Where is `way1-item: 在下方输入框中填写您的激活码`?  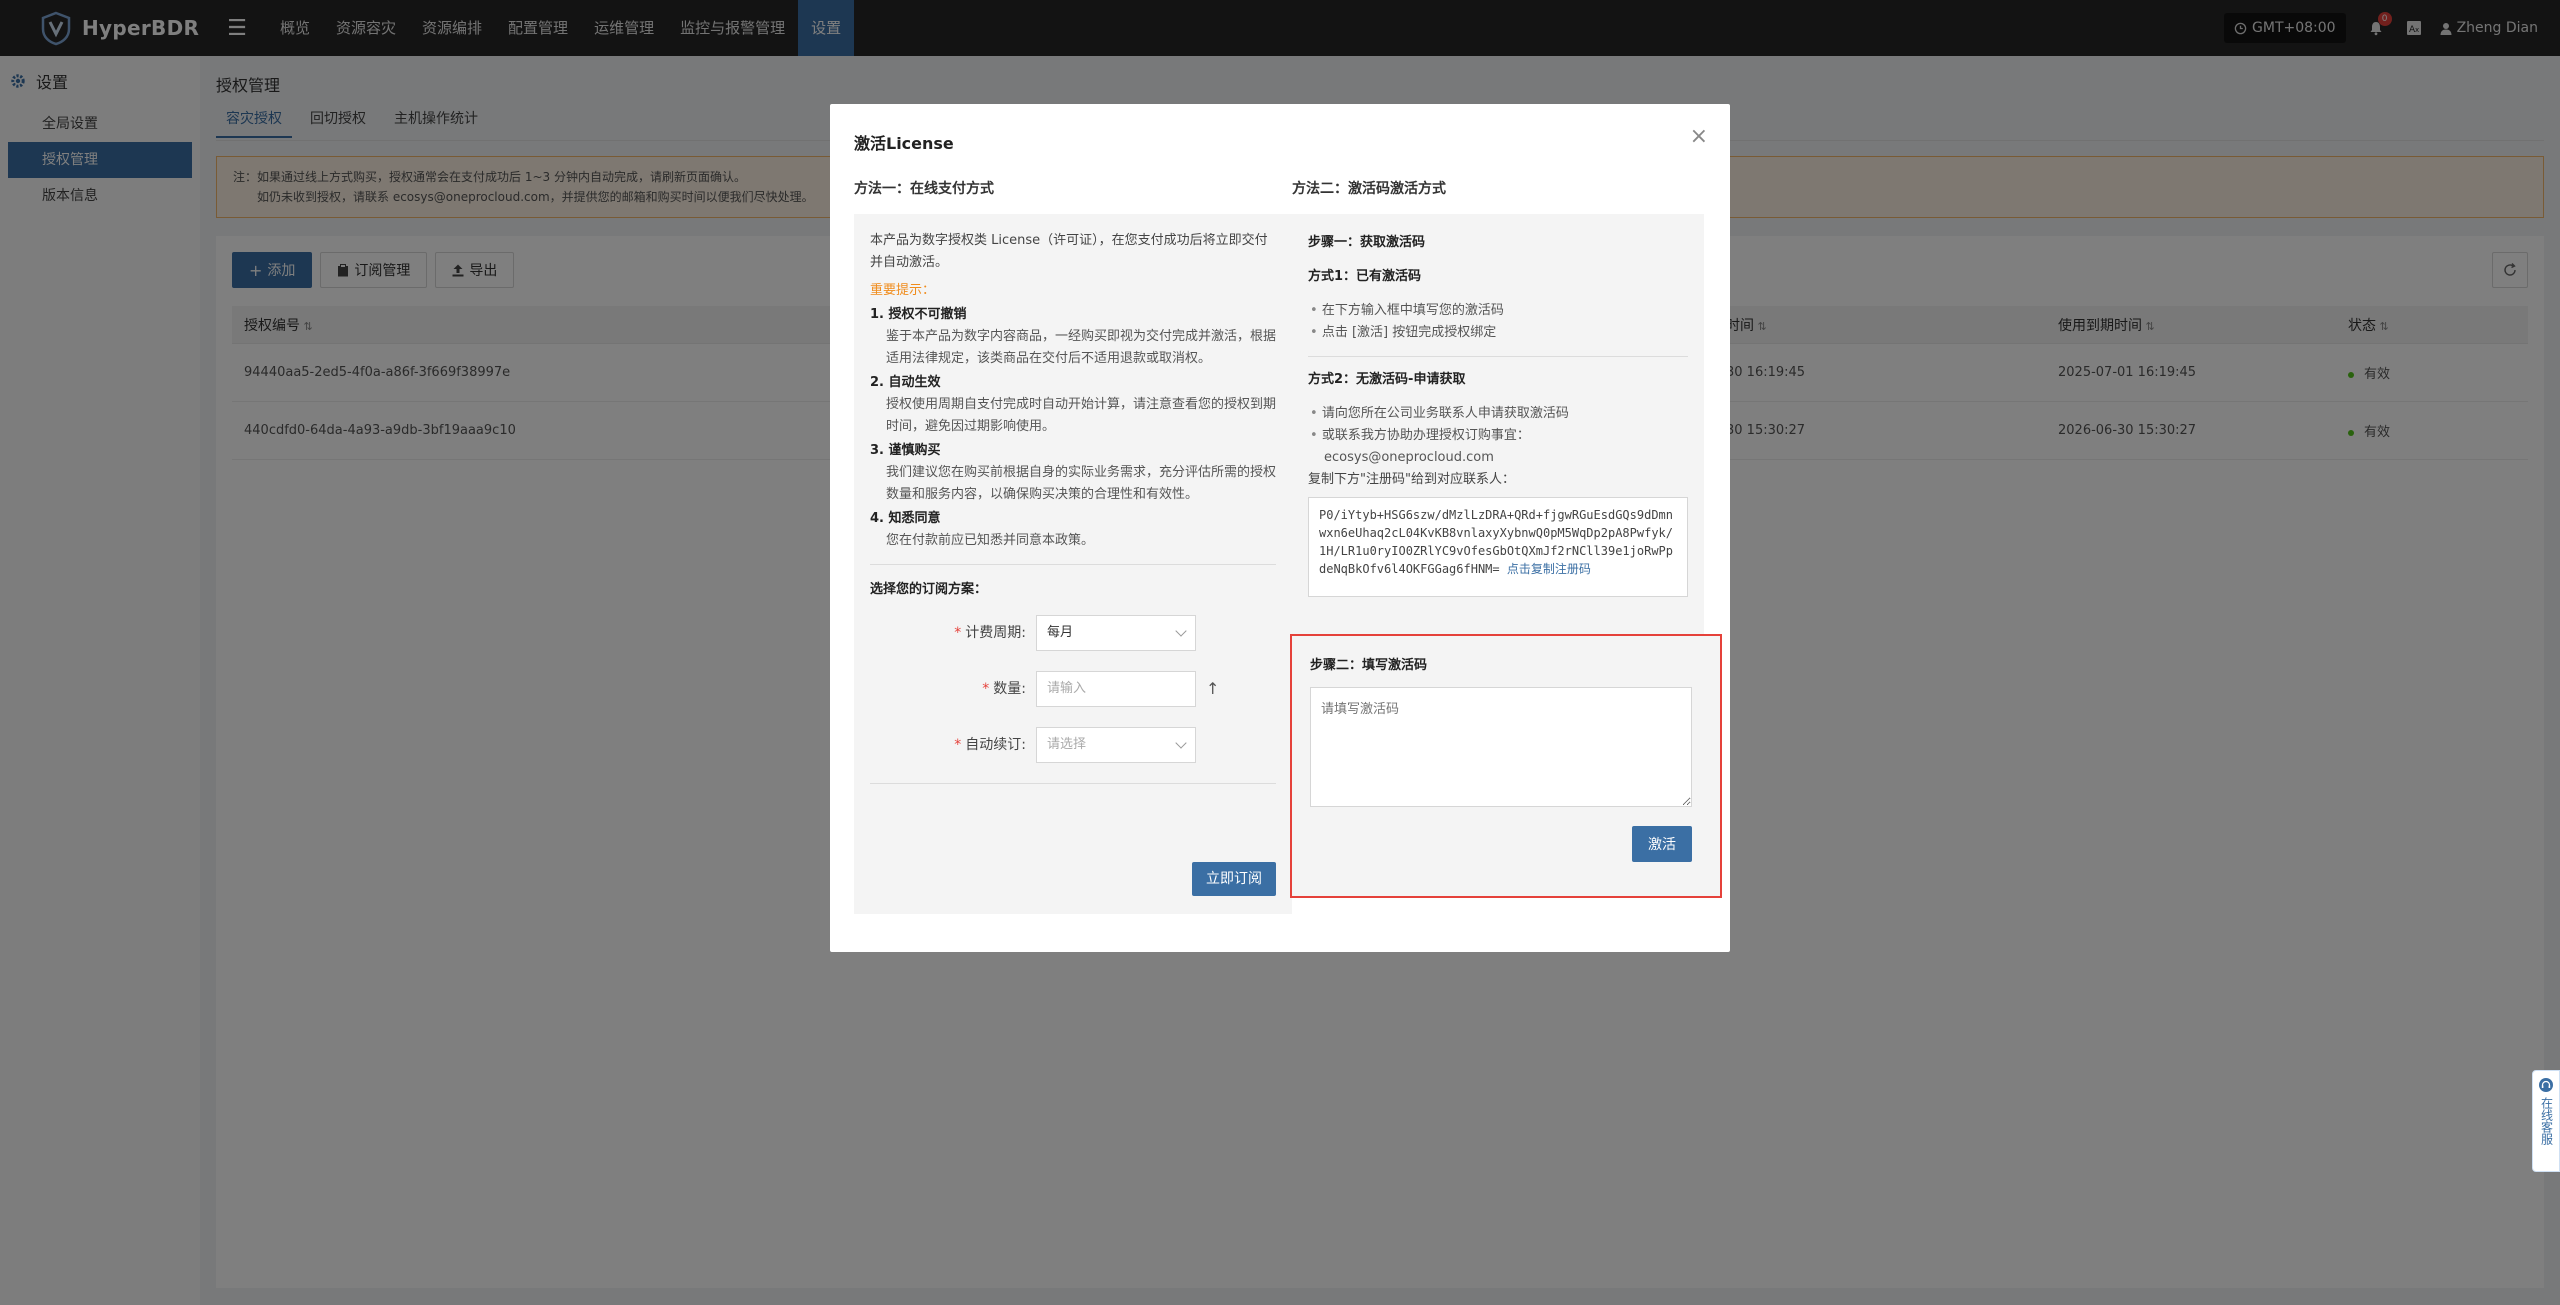 way1-item: 在下方输入框中填写您的激活码 is located at coordinates (1498, 311).